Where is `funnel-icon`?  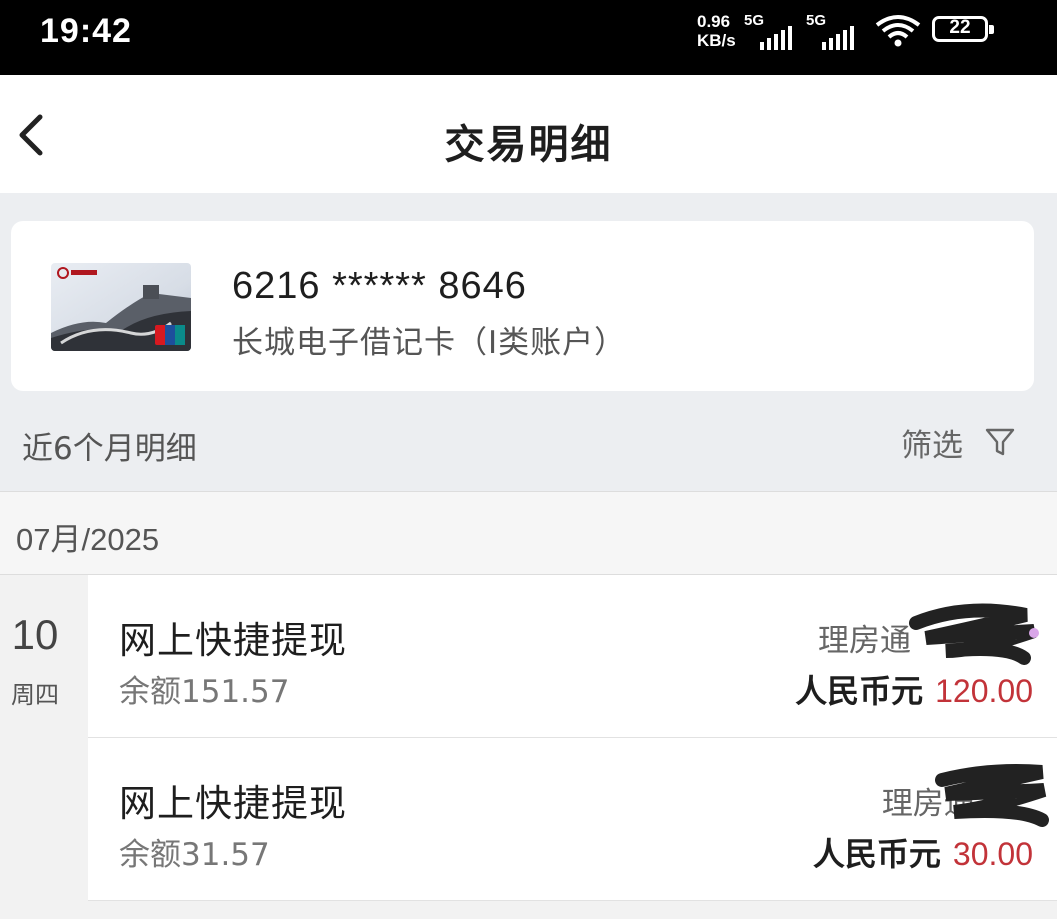 funnel-icon is located at coordinates (1000, 442).